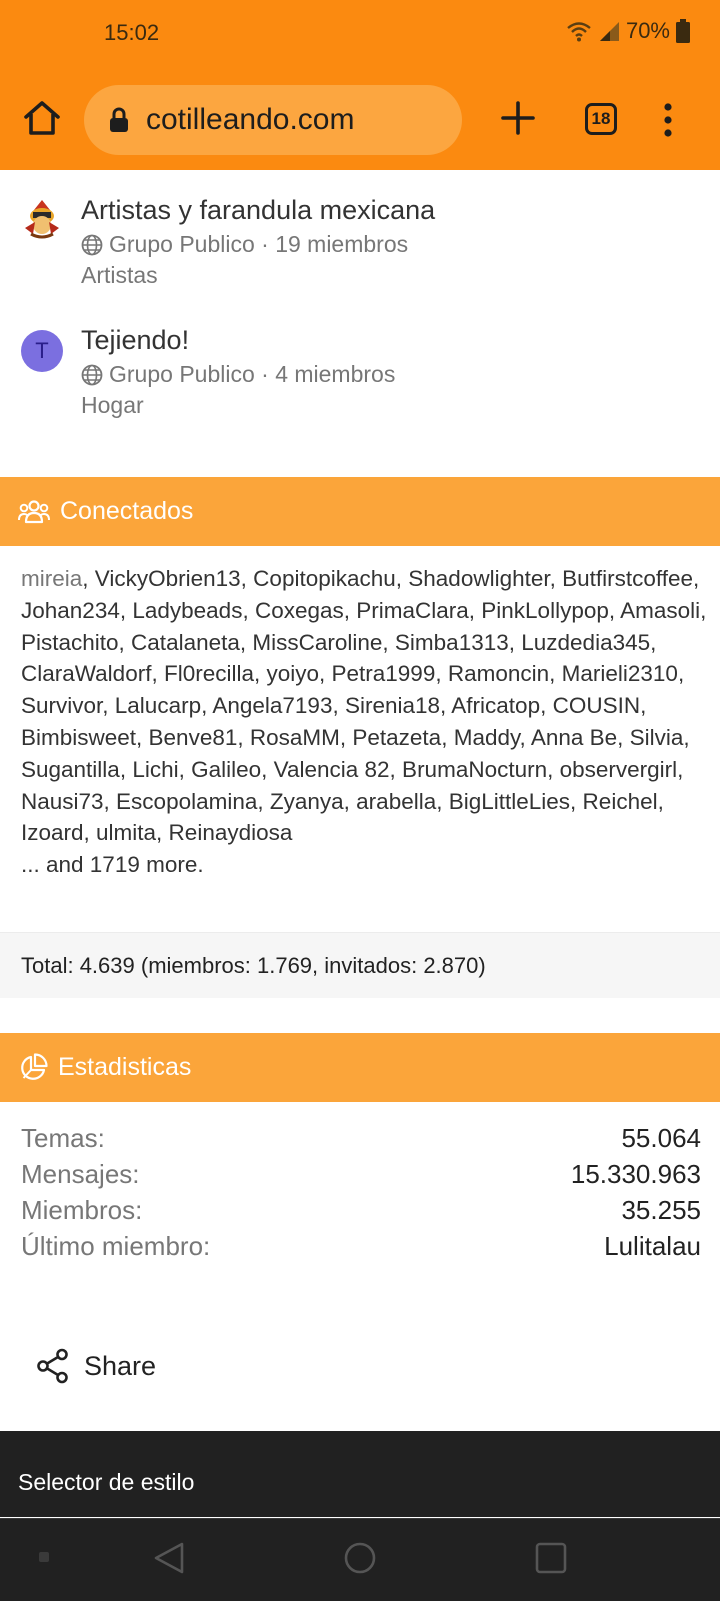 This screenshot has height=1601, width=720. I want to click on group-category: Artistas, so click(119, 275).